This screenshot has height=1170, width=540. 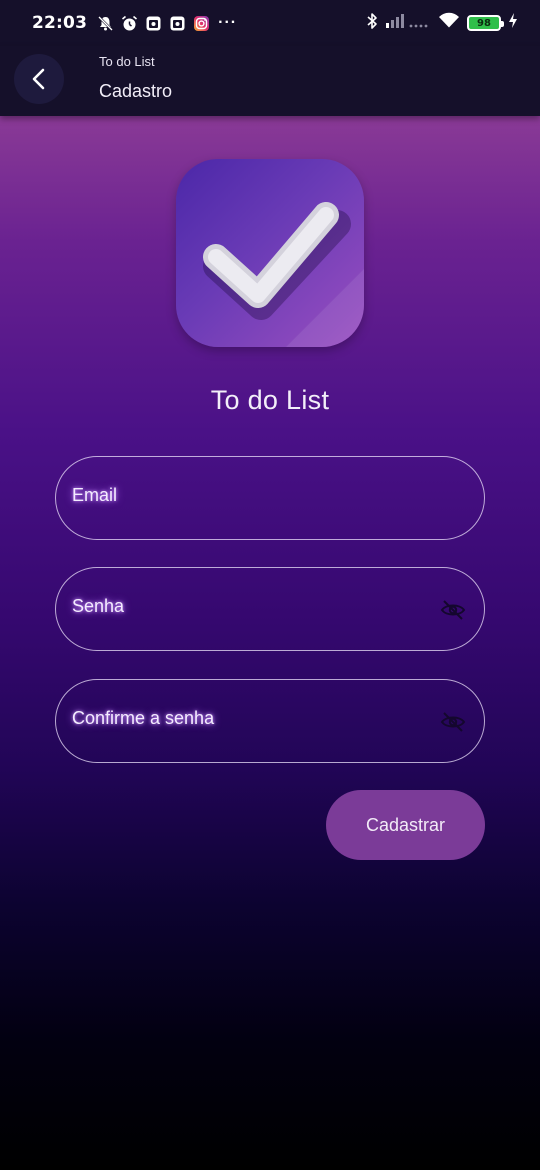 I want to click on app-bar: To do List Cadastro, so click(x=270, y=81).